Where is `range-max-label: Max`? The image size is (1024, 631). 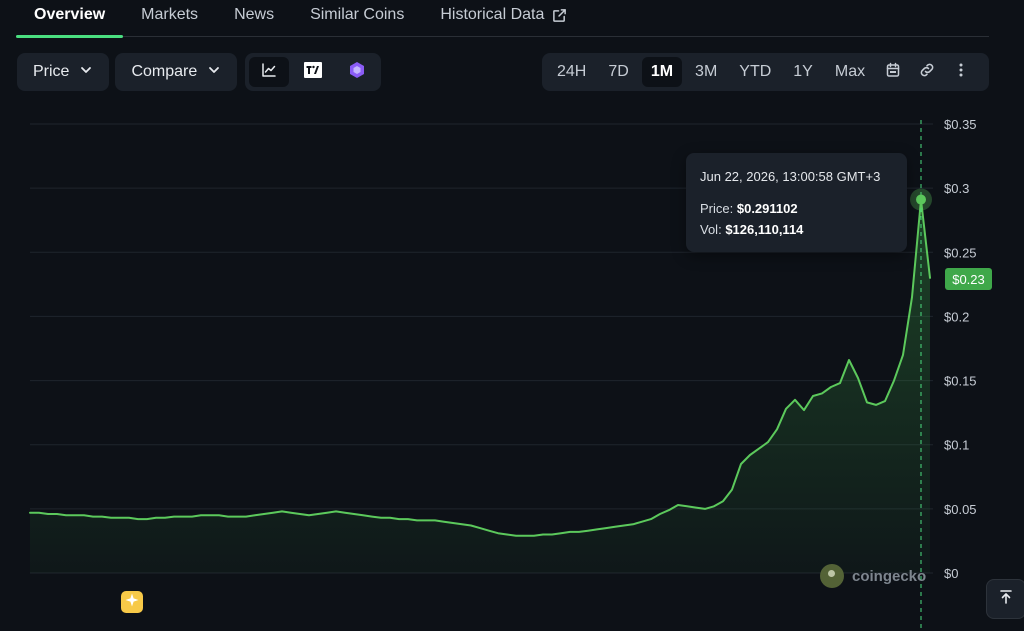 range-max-label: Max is located at coordinates (850, 71).